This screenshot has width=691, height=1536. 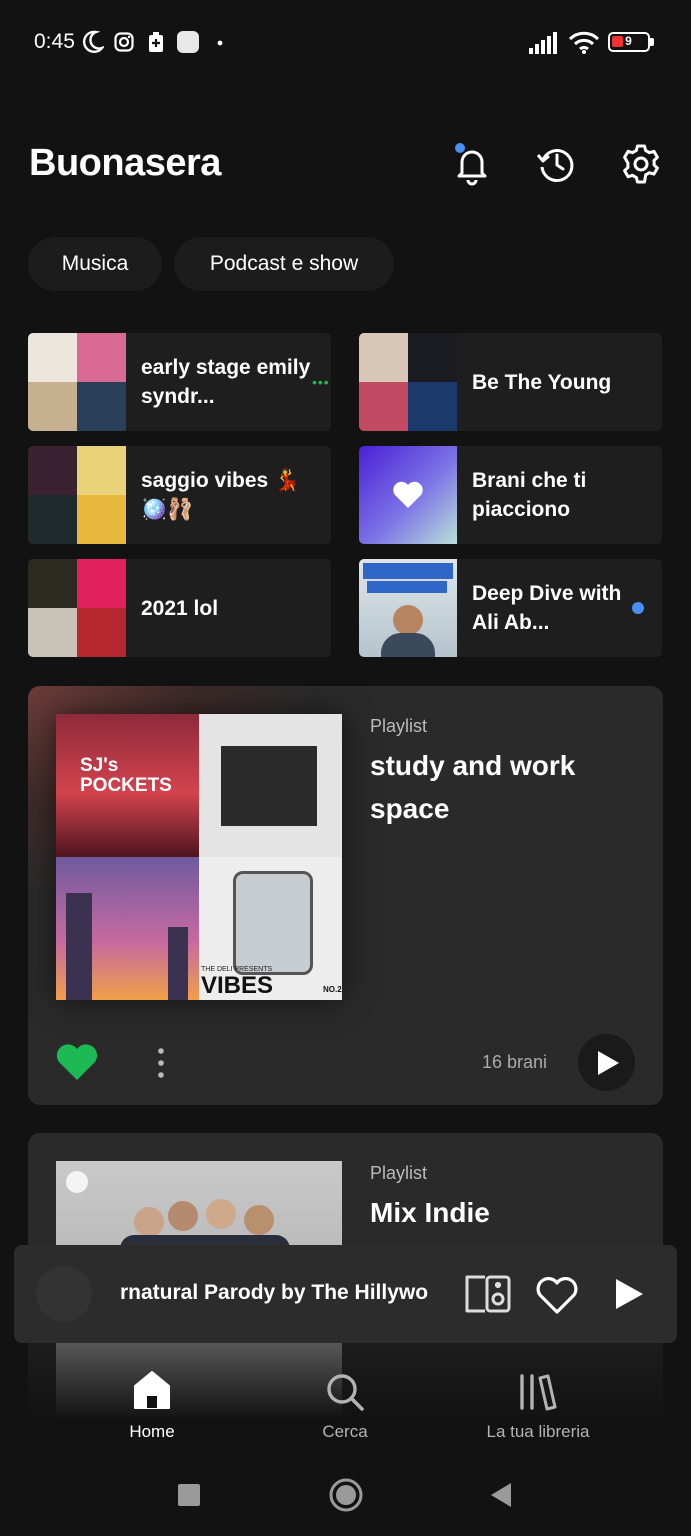 I want to click on shortcut-2021-lol: 2021 lol, so click(x=179, y=608).